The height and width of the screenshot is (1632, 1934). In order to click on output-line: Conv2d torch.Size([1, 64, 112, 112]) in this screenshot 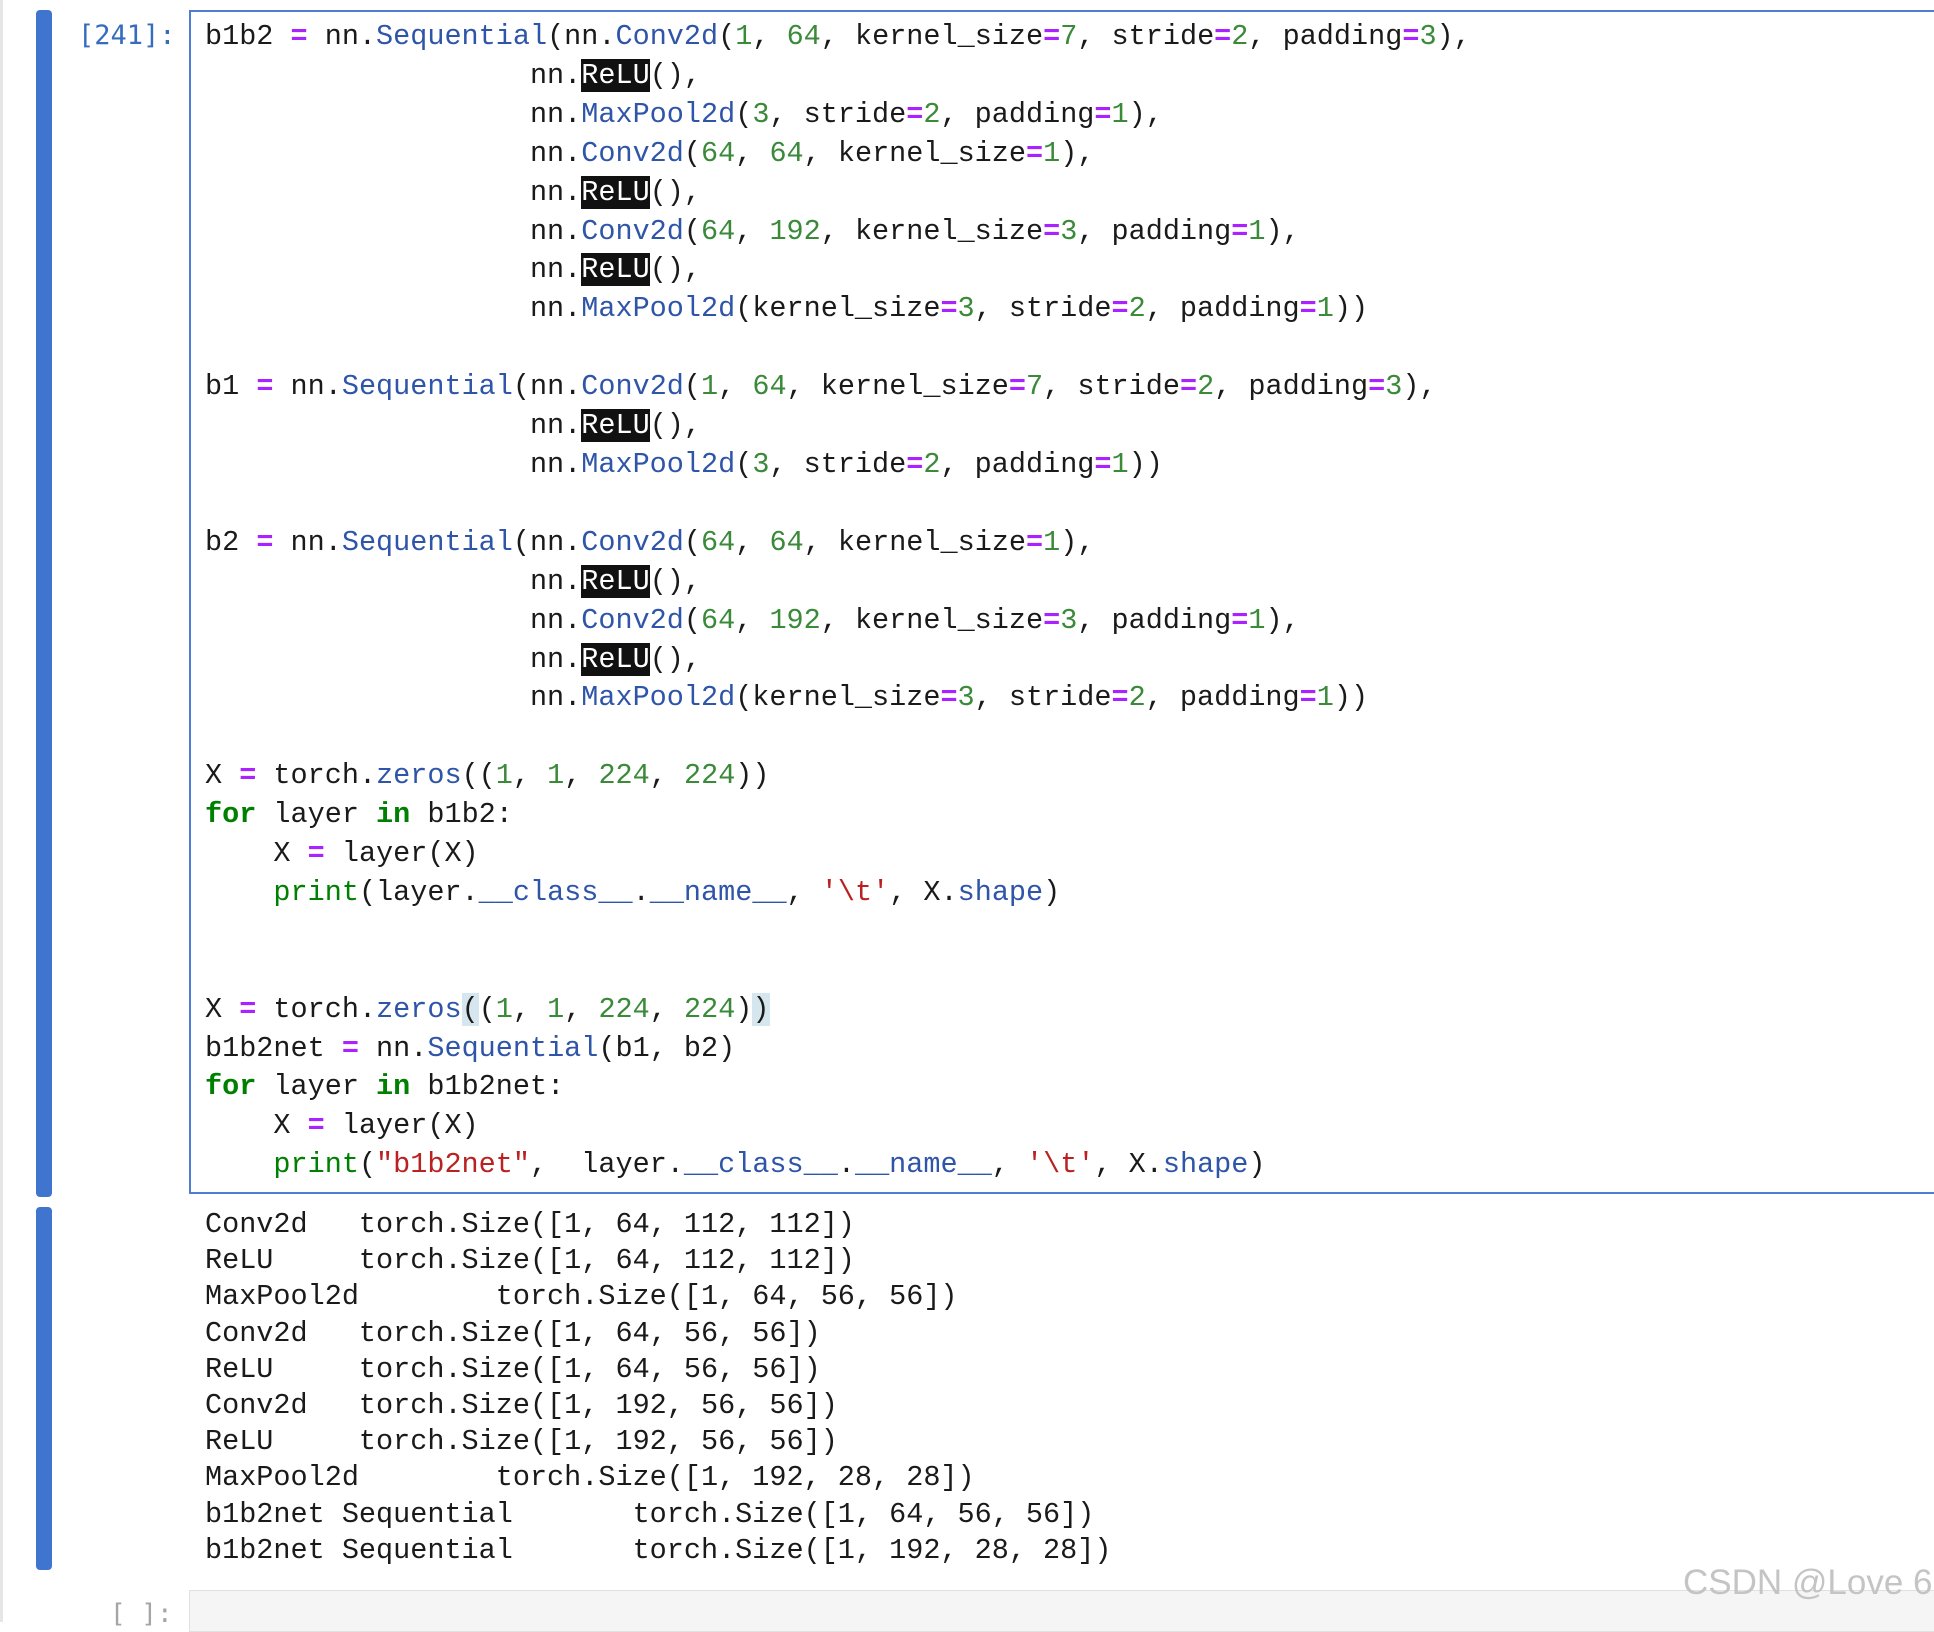, I will do `click(530, 1224)`.